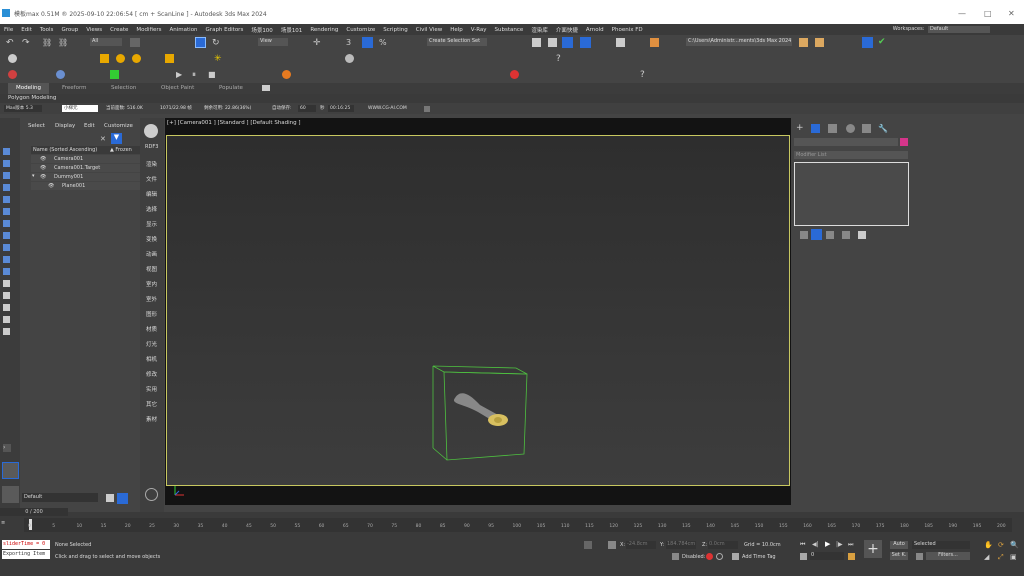 The width and height of the screenshot is (1024, 576). What do you see at coordinates (26, 43) in the screenshot?
I see `redo-icon: ↷` at bounding box center [26, 43].